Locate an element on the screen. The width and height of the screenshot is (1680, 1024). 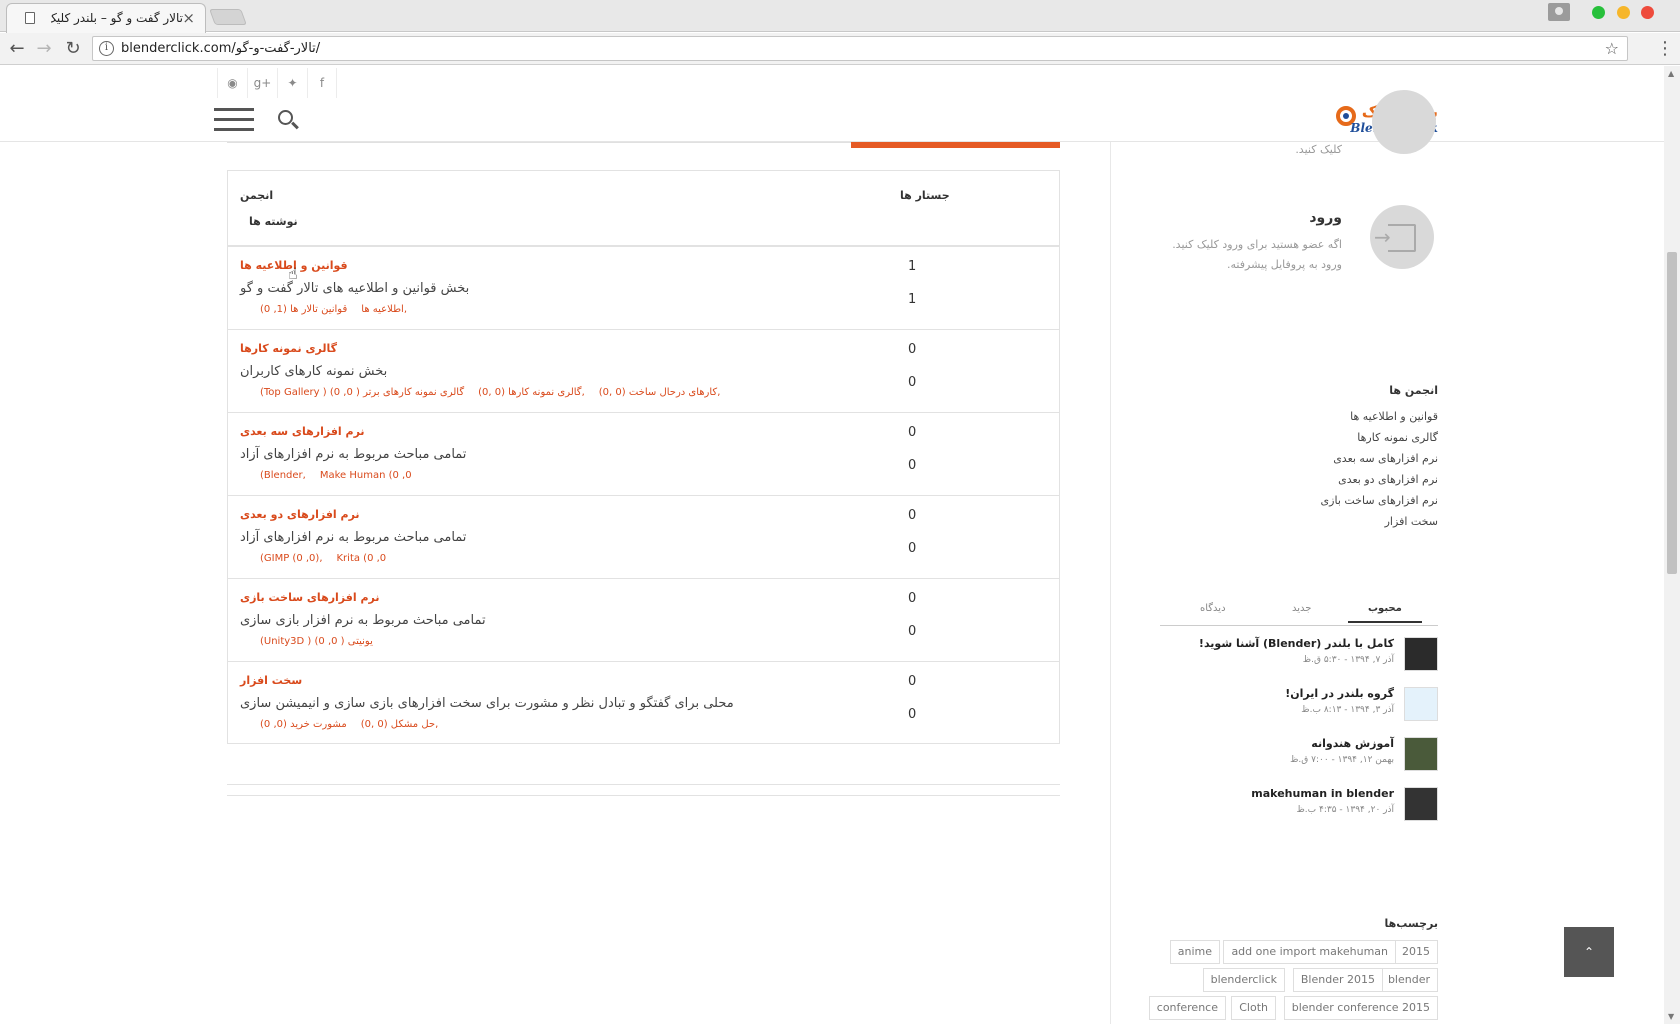
subforum-link: (GIMP (0 ,0), is located at coordinates (291, 558).